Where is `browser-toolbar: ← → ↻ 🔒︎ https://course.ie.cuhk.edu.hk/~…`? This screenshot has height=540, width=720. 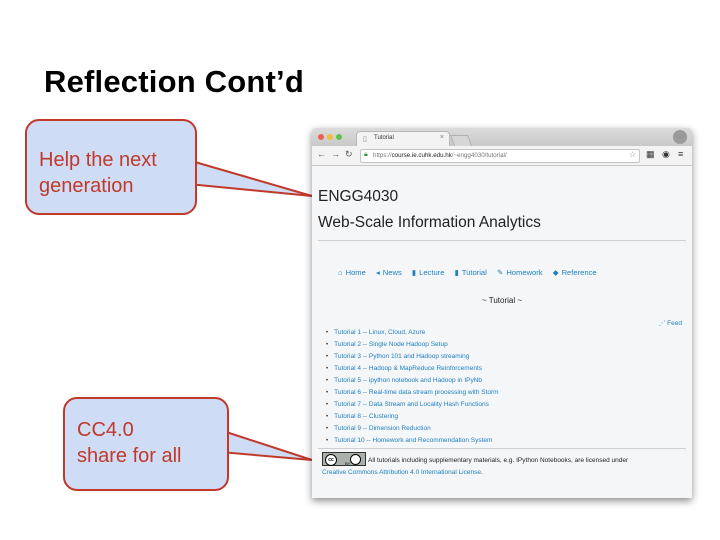
browser-toolbar: ← → ↻ 🔒︎ https://course.ie.cuhk.edu.hk/~… is located at coordinates (502, 156).